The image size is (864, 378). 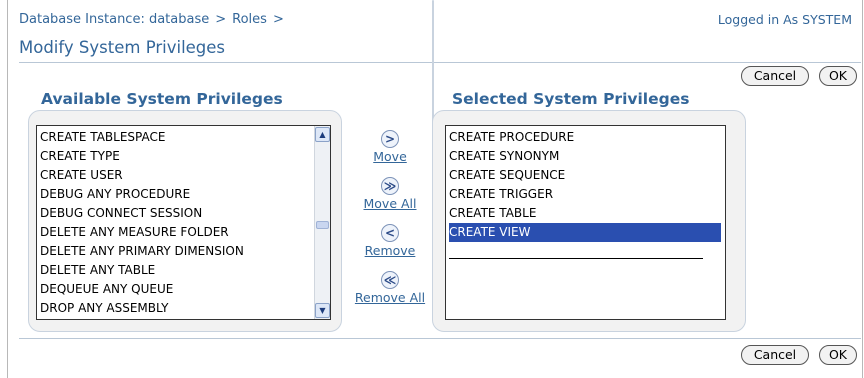 I want to click on scroll-thumb, so click(x=322, y=225).